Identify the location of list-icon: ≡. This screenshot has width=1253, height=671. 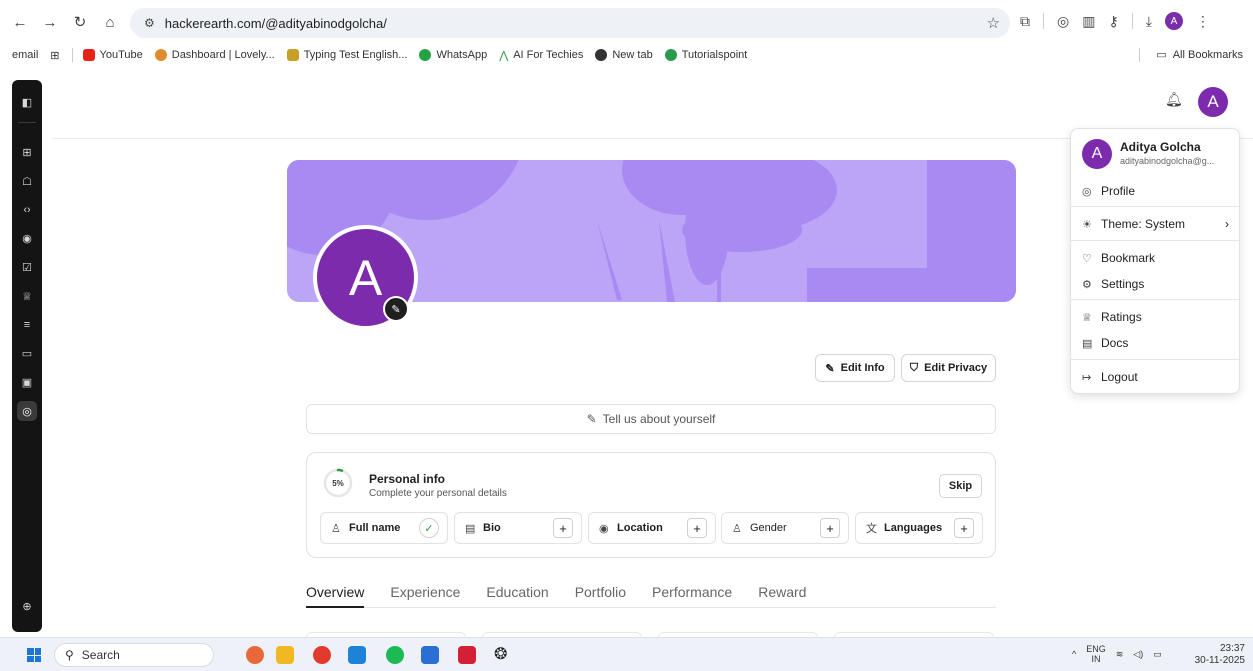
(27, 325).